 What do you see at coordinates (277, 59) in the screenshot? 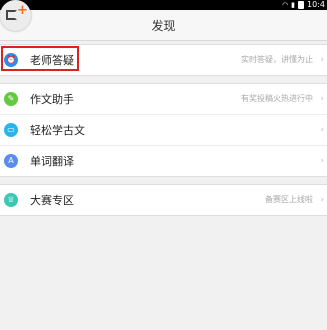
I see `item-desc: 实时答疑，讲懂为止` at bounding box center [277, 59].